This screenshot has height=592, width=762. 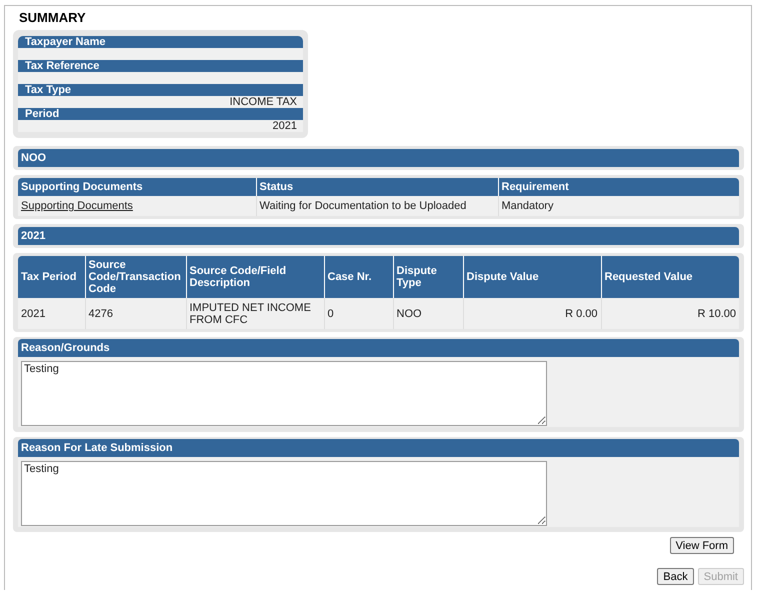 What do you see at coordinates (160, 102) in the screenshot?
I see `field-value: INCOME TAX` at bounding box center [160, 102].